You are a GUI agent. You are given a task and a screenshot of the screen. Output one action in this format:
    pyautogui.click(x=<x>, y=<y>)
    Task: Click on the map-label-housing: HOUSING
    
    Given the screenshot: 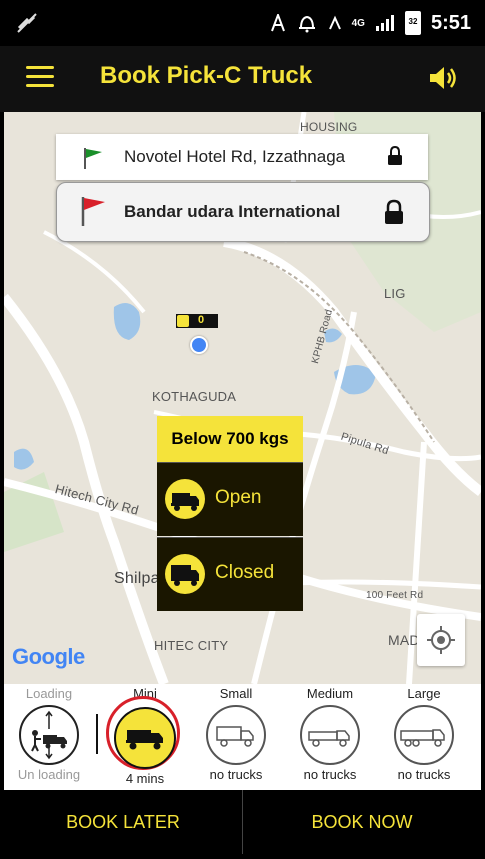 What is the action you would take?
    pyautogui.click(x=329, y=127)
    